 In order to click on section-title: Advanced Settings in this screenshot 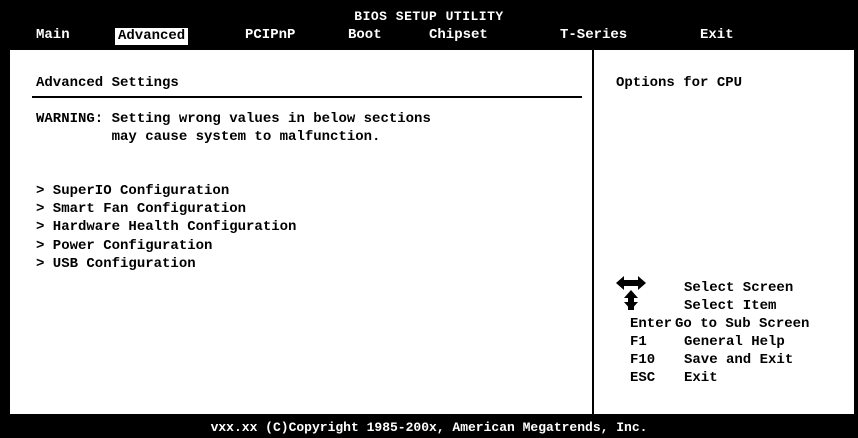, I will do `click(107, 83)`.